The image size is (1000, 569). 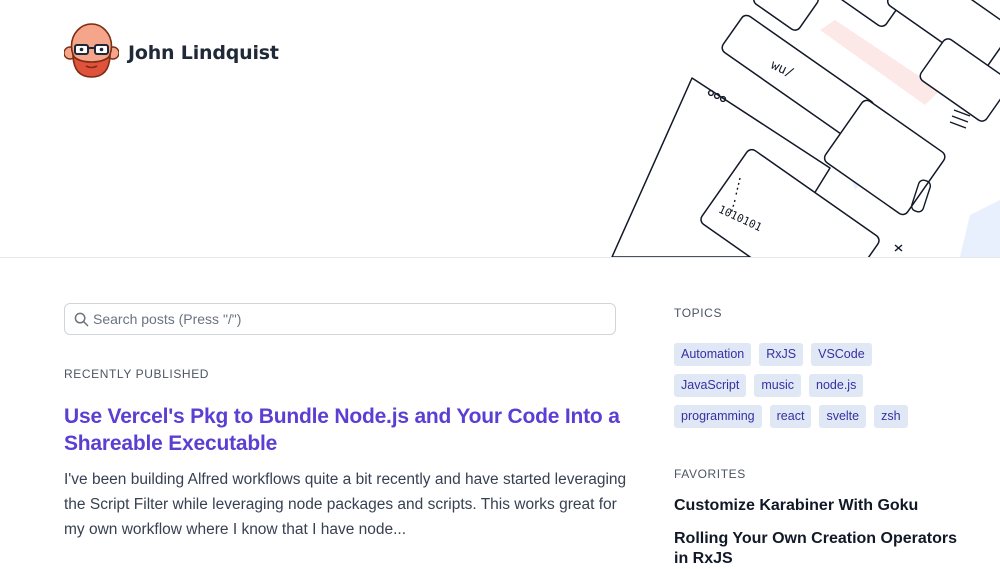 I want to click on avatar, so click(x=91, y=52).